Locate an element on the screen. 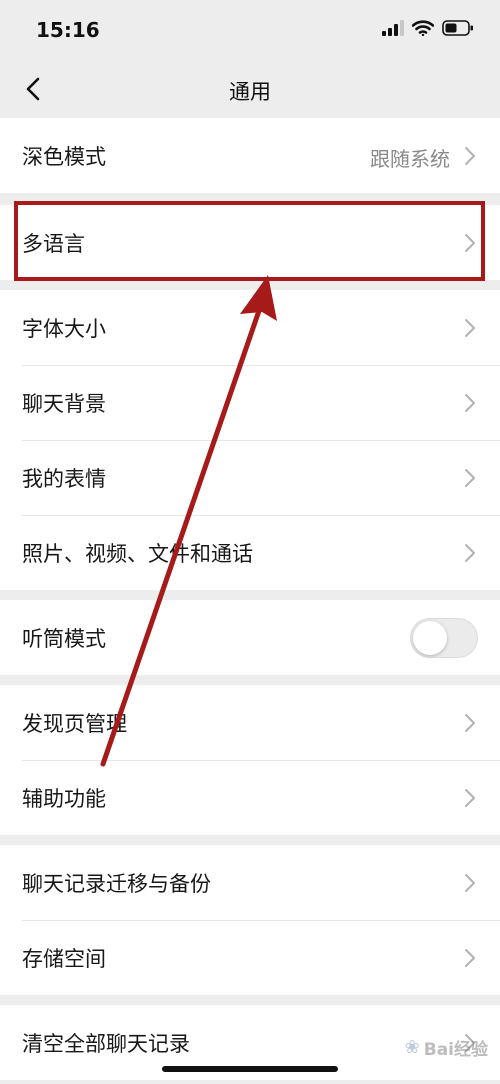 Image resolution: width=500 pixels, height=1084 pixels. setting-font-size: 字体大小 is located at coordinates (250, 327).